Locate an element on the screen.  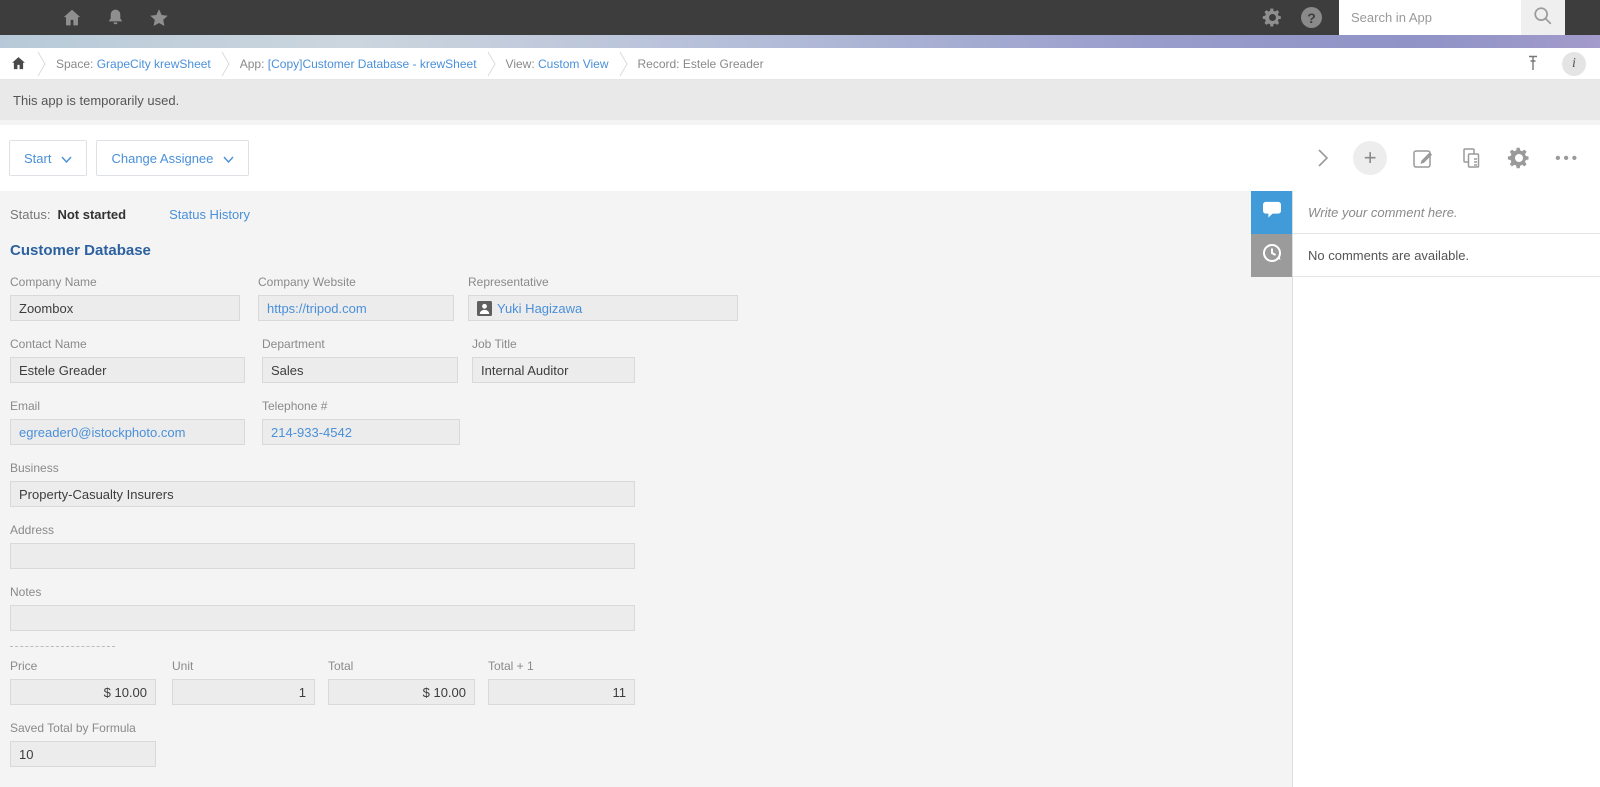
search-icon is located at coordinates (1543, 17).